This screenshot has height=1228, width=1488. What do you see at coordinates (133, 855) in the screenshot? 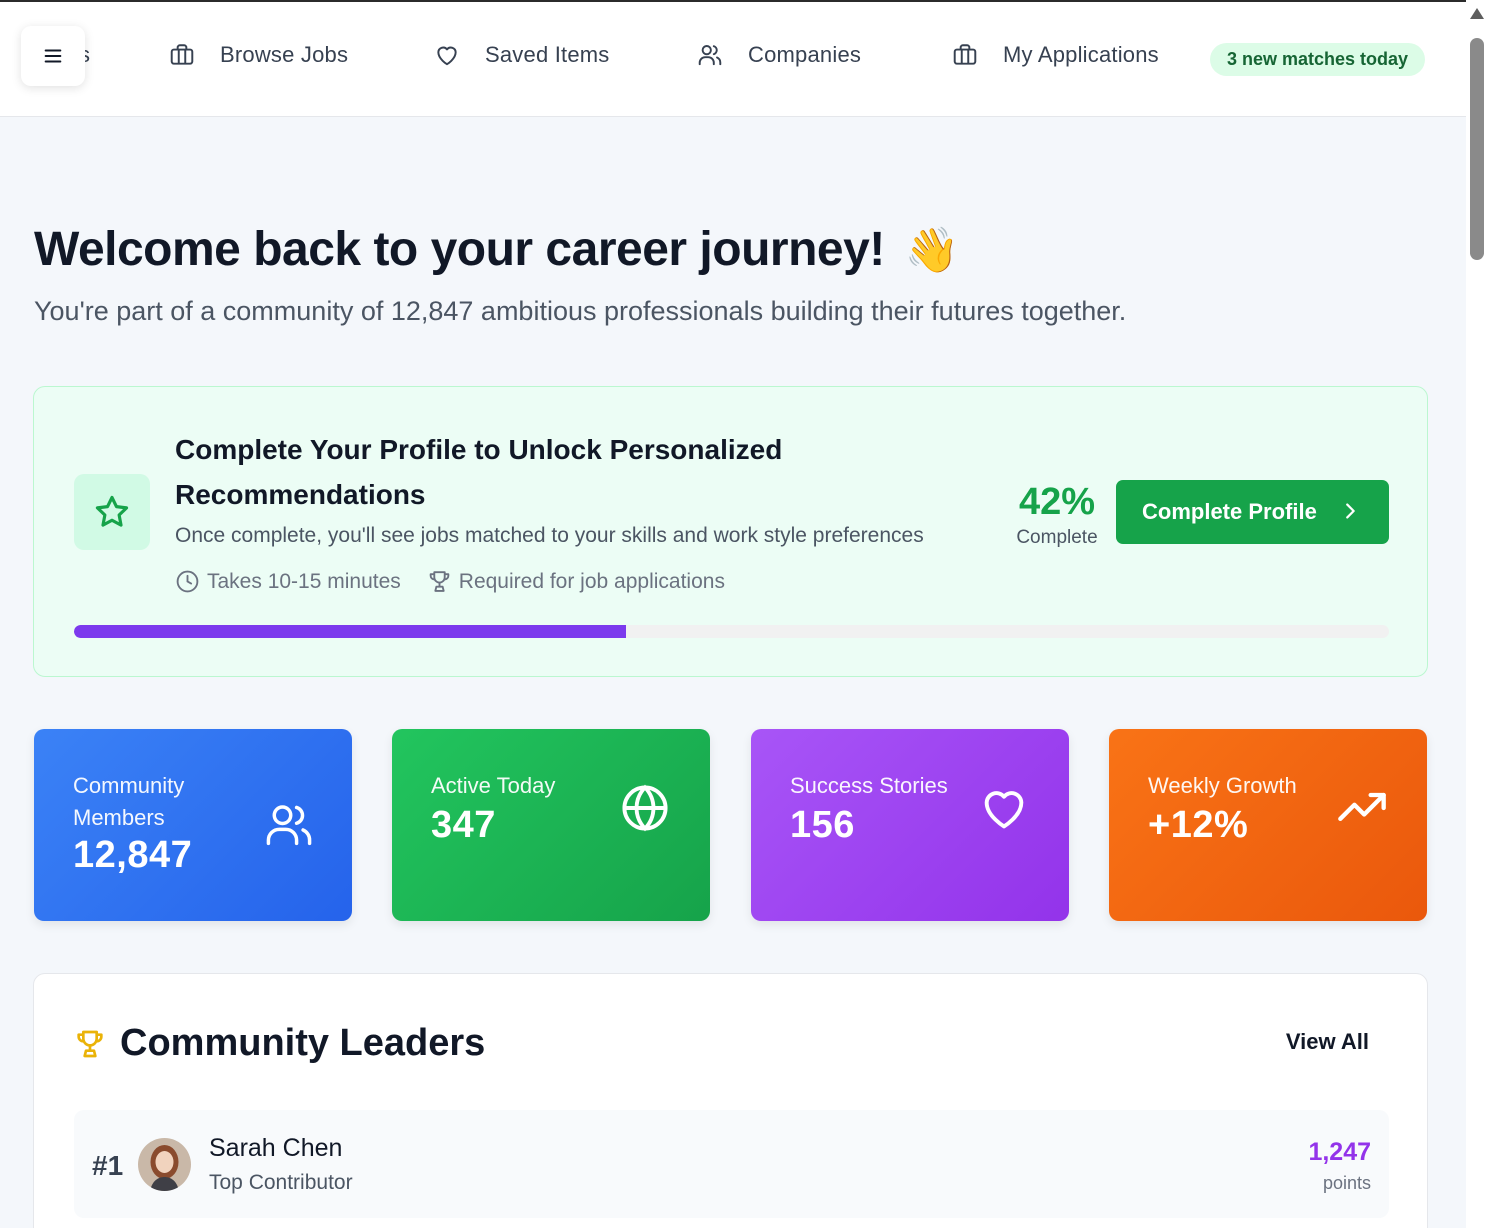
I see `stat-value: 12,847` at bounding box center [133, 855].